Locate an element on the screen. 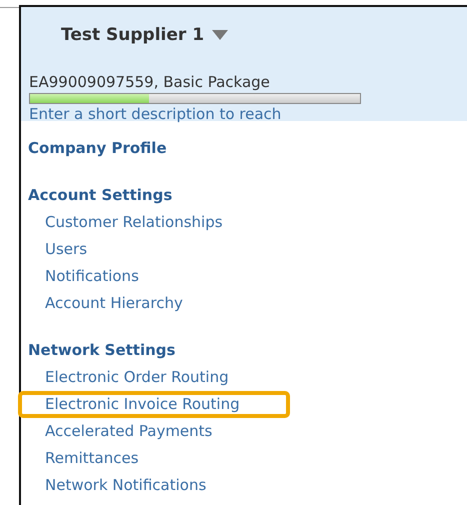 The image size is (467, 505). nav-link: Electronic Order Routing is located at coordinates (128, 377).